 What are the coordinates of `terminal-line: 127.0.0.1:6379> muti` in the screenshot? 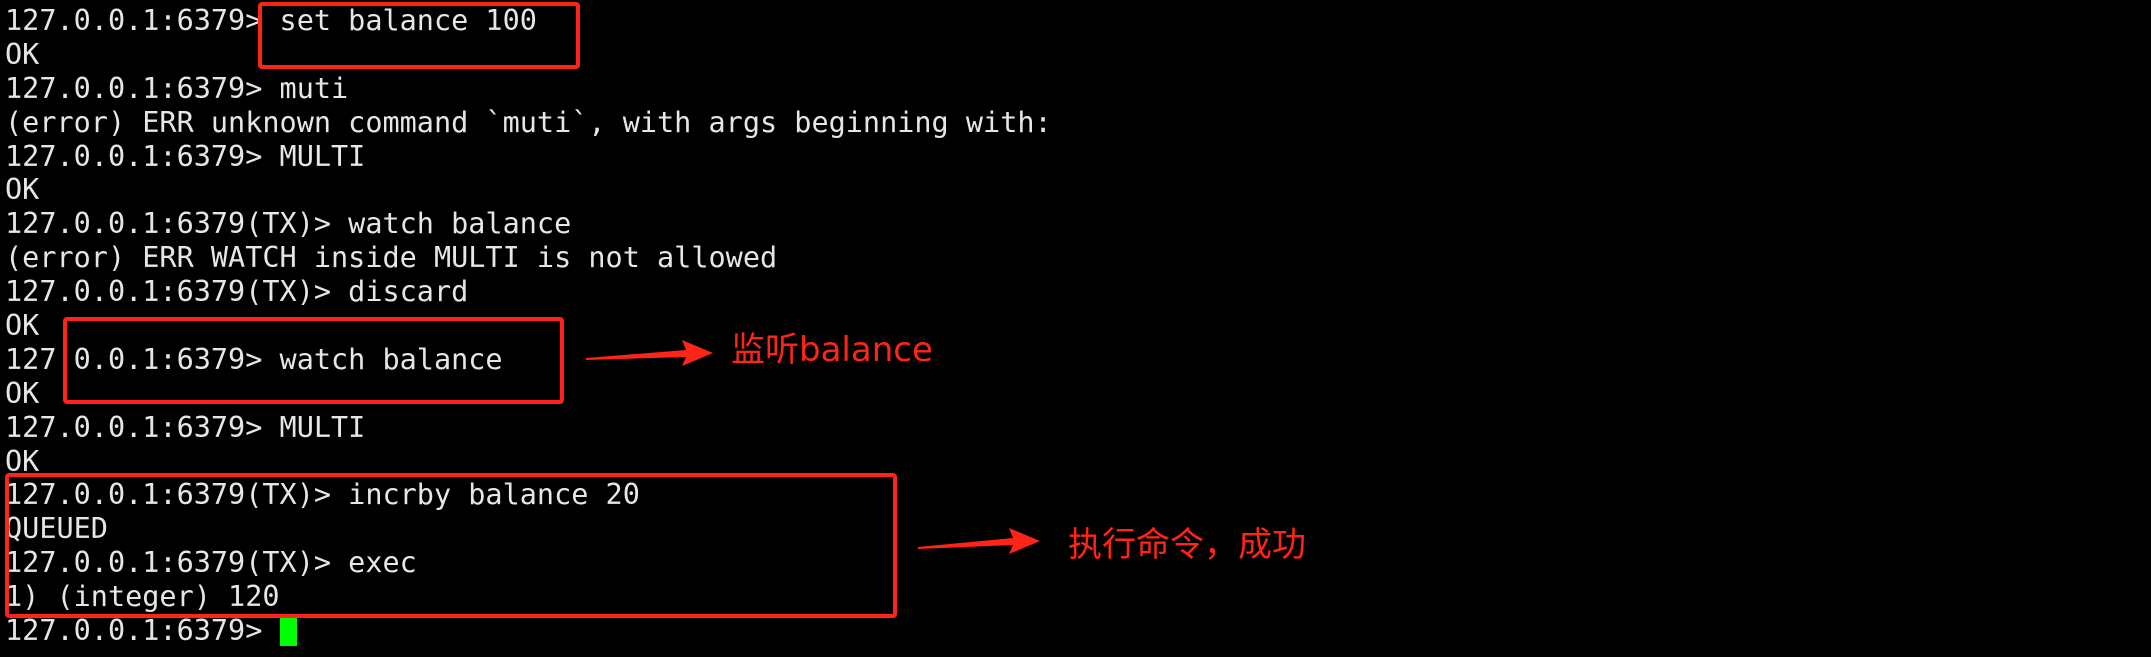 It's located at (177, 88).